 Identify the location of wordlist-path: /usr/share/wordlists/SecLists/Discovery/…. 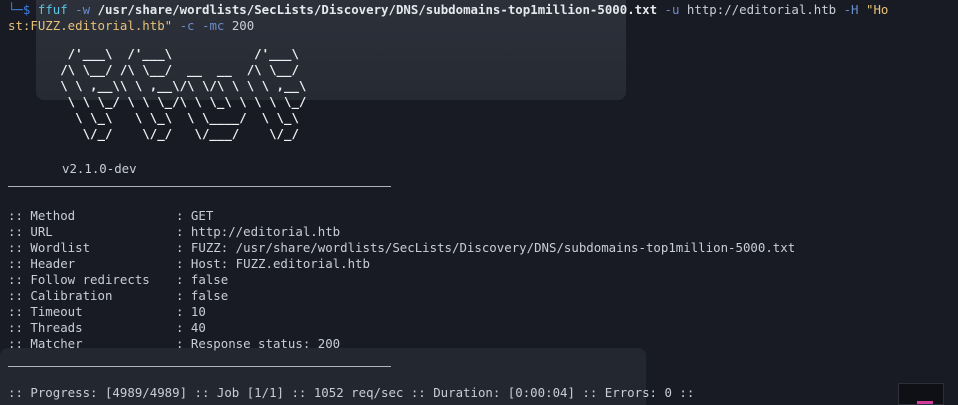
(377, 9).